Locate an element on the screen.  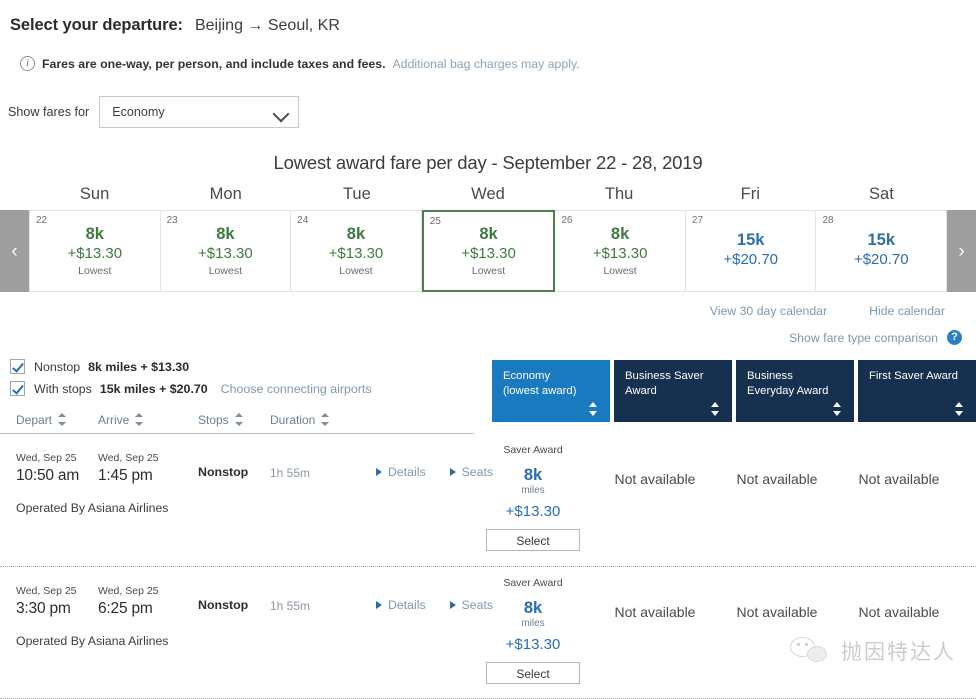
fare-column-economy: Economy (lowest award) is located at coordinates (551, 391).